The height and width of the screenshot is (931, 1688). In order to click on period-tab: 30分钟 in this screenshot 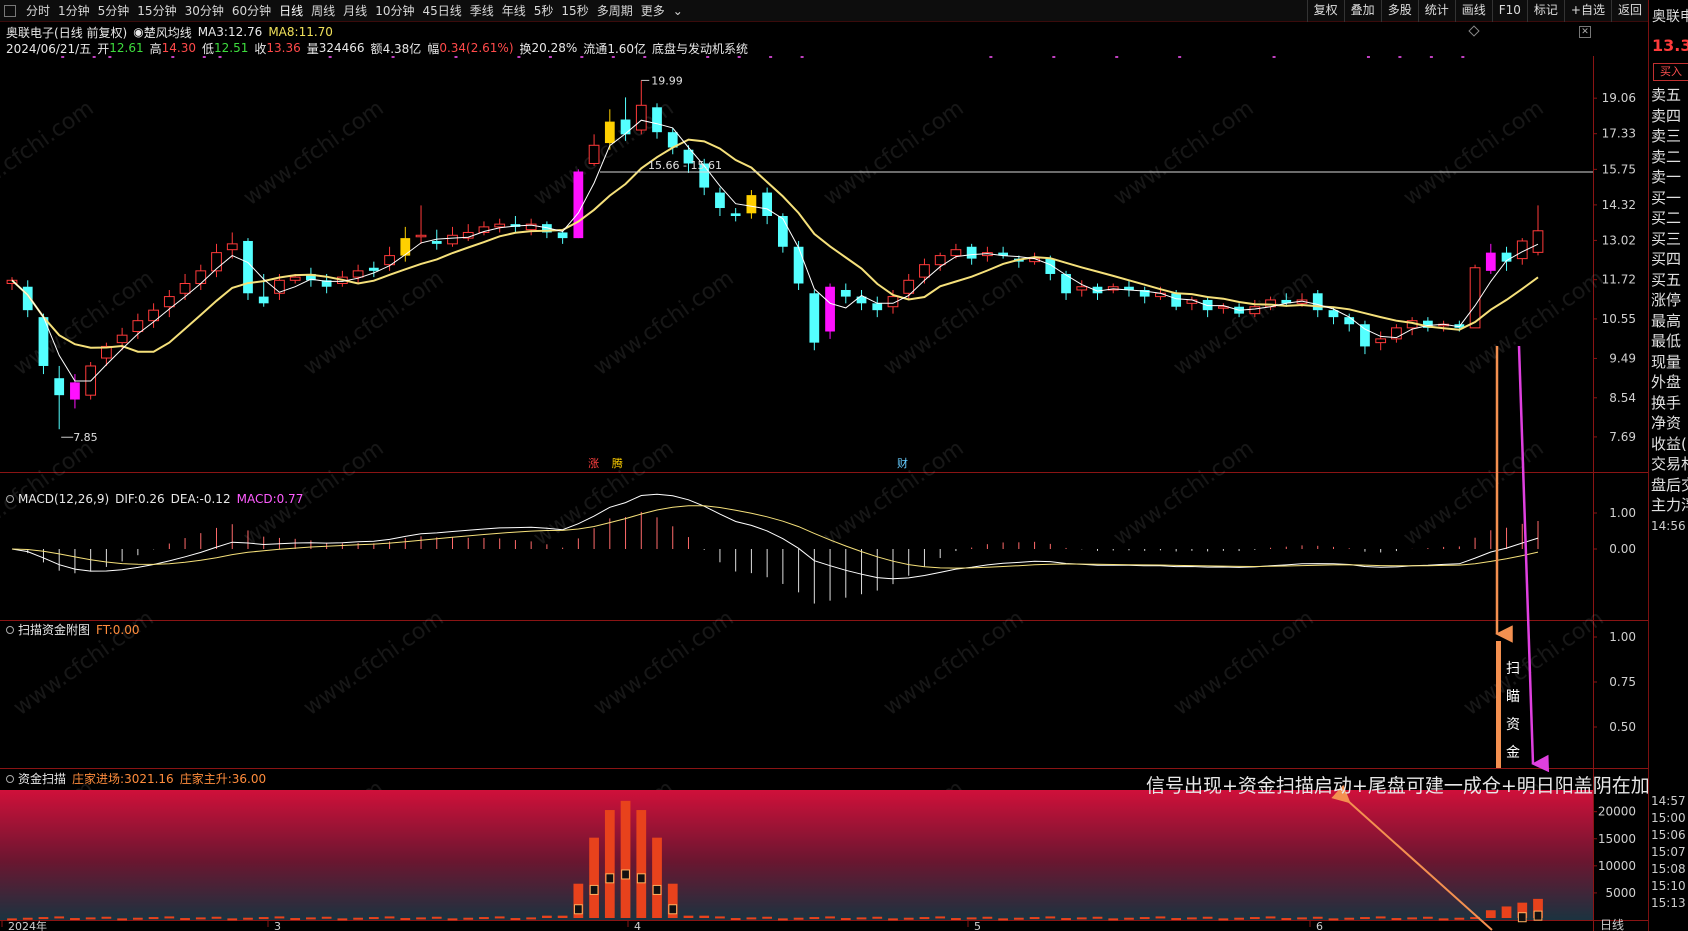, I will do `click(204, 11)`.